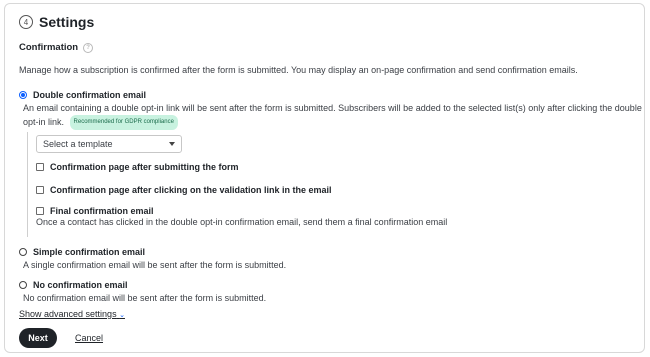 The height and width of the screenshot is (357, 650). What do you see at coordinates (27, 184) in the screenshot?
I see `options-divider-line` at bounding box center [27, 184].